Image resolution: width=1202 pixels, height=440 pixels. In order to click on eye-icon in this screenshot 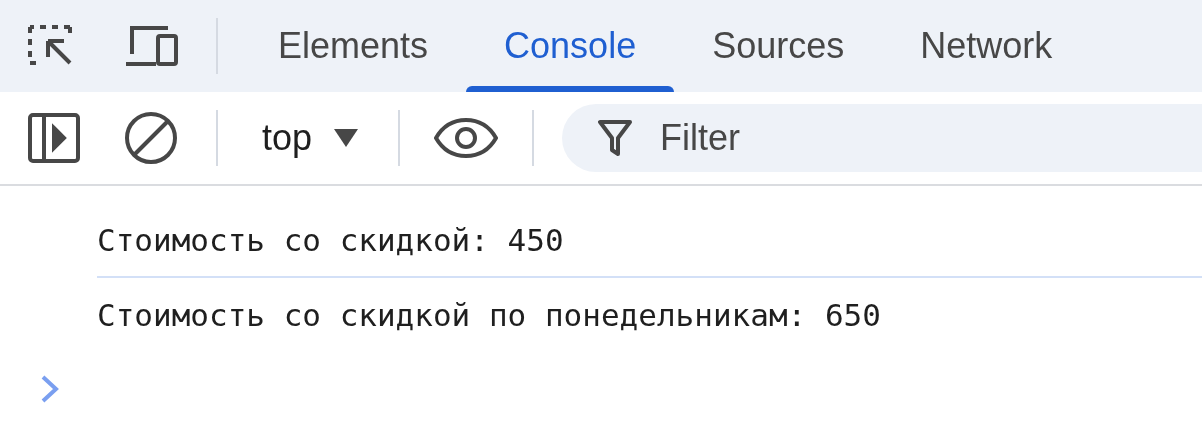, I will do `click(466, 138)`.